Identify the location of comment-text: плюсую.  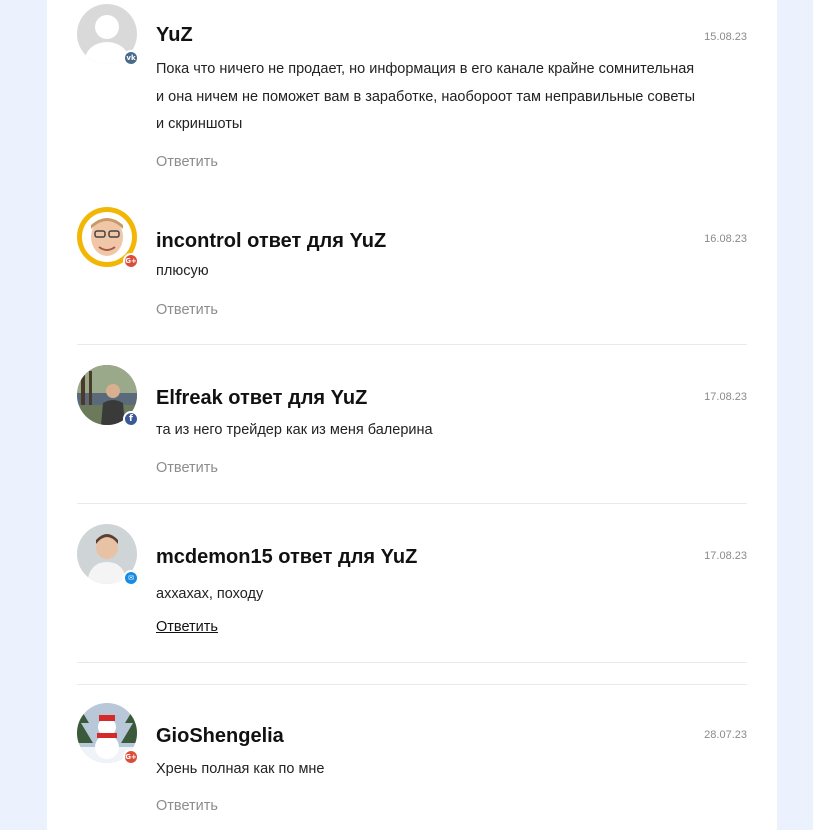
(182, 271).